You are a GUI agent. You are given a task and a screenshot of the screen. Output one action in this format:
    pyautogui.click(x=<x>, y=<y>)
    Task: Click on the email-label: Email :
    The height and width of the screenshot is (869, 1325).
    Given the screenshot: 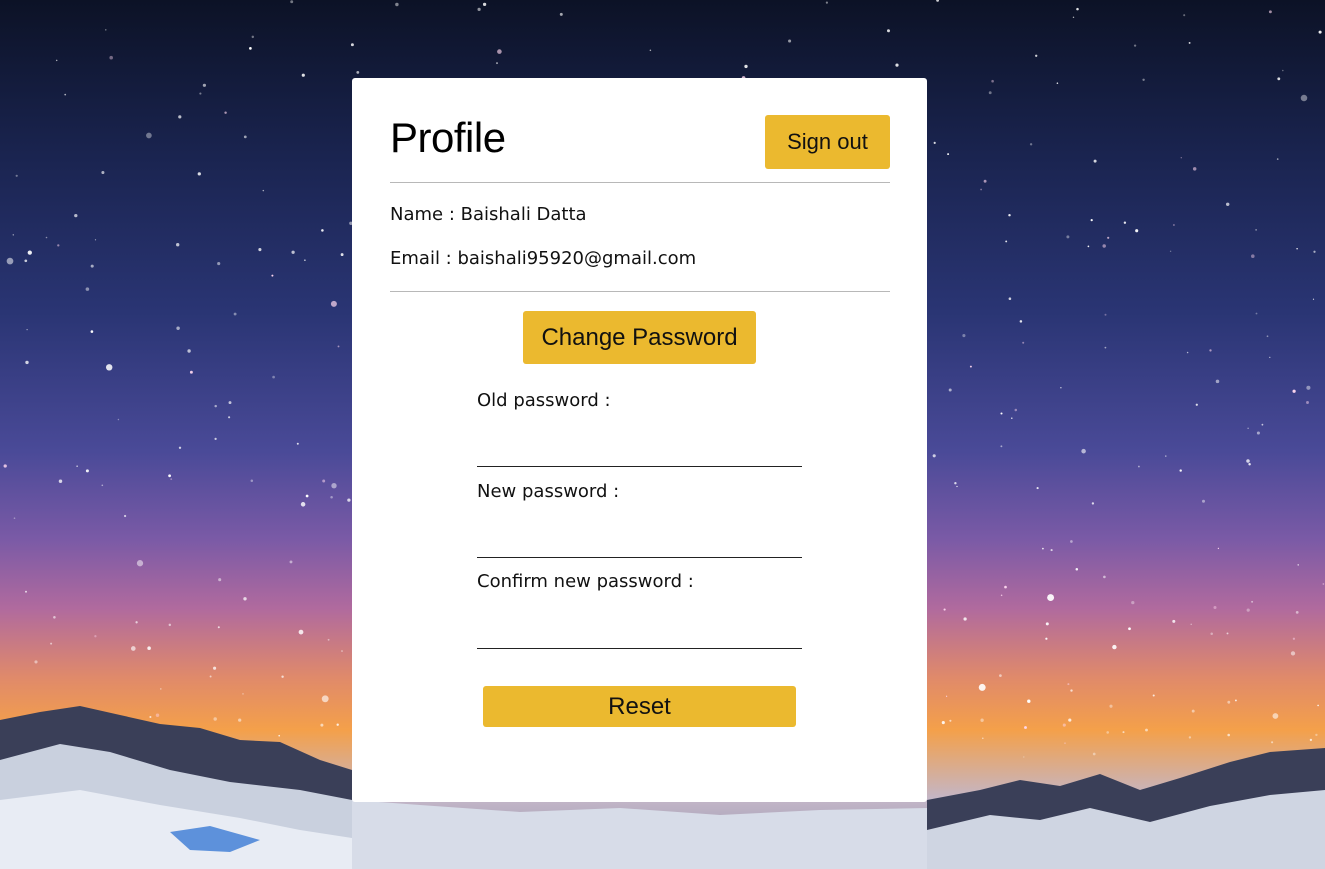 What is the action you would take?
    pyautogui.click(x=424, y=258)
    